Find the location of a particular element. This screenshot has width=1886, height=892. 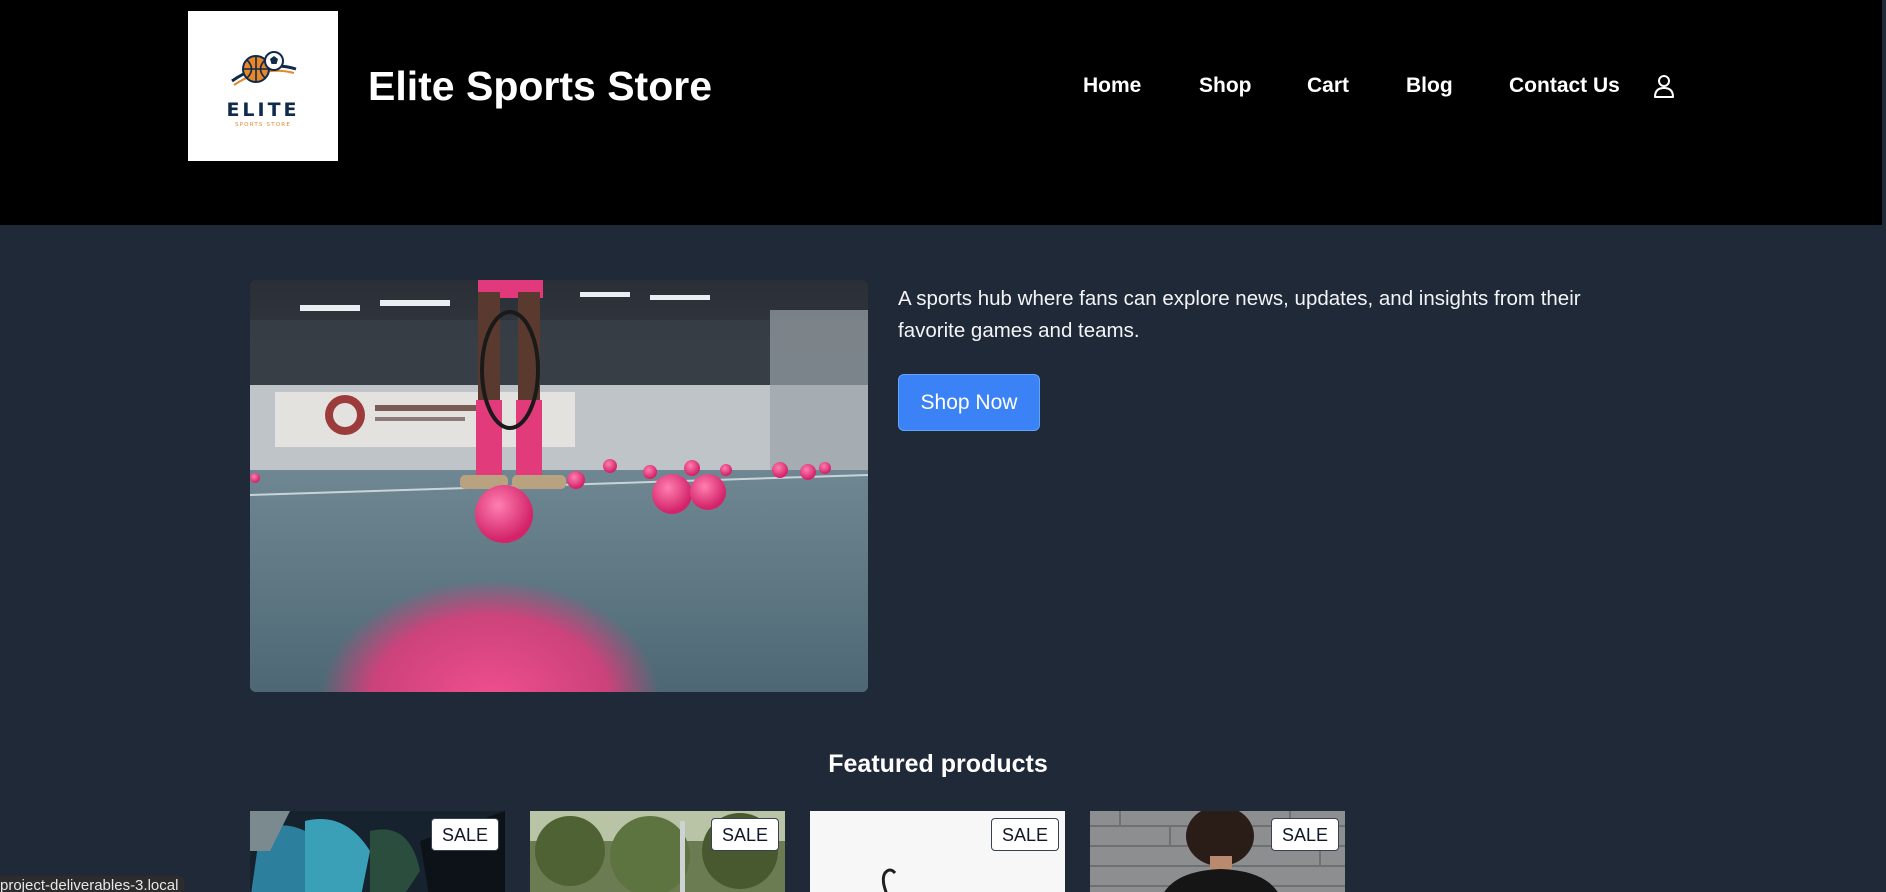

nav-blog: Blog is located at coordinates (1429, 86).